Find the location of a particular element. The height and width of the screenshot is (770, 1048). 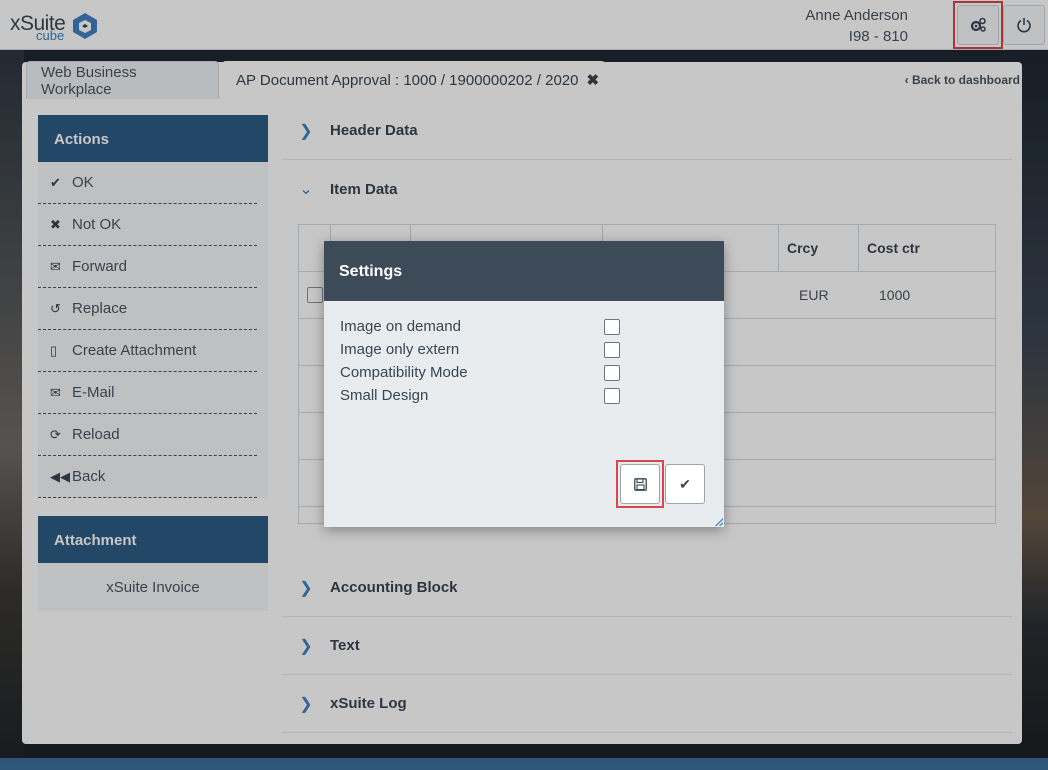

compatibility-mode-checkbox is located at coordinates (612, 372).